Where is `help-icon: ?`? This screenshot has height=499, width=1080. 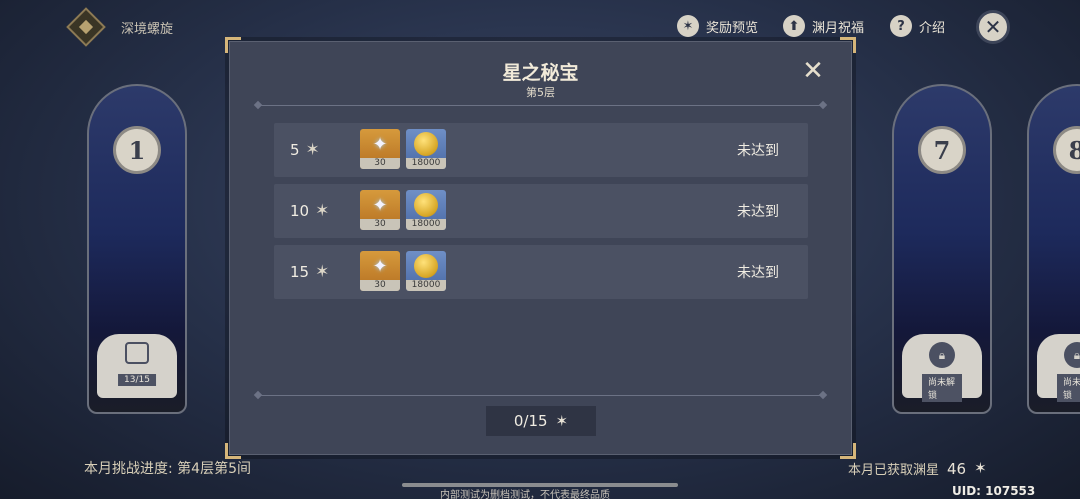 help-icon: ? is located at coordinates (901, 26).